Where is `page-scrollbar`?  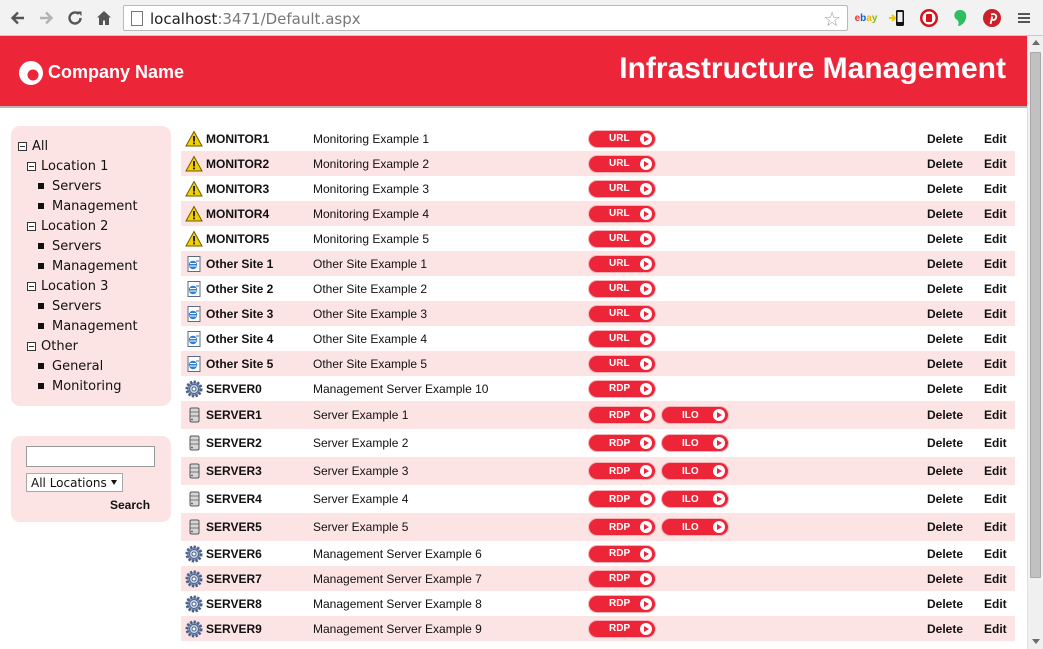 page-scrollbar is located at coordinates (1035, 342).